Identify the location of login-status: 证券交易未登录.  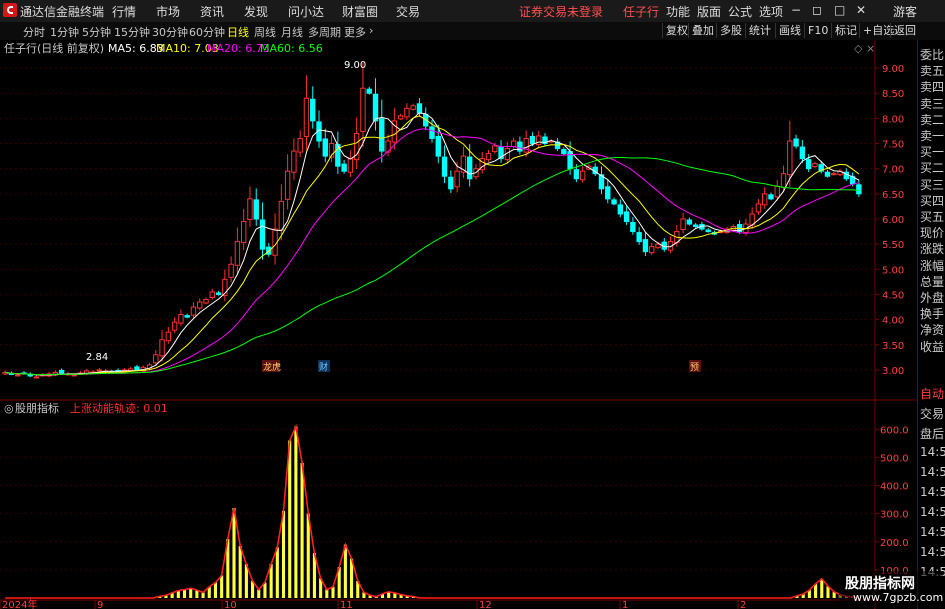
(561, 11).